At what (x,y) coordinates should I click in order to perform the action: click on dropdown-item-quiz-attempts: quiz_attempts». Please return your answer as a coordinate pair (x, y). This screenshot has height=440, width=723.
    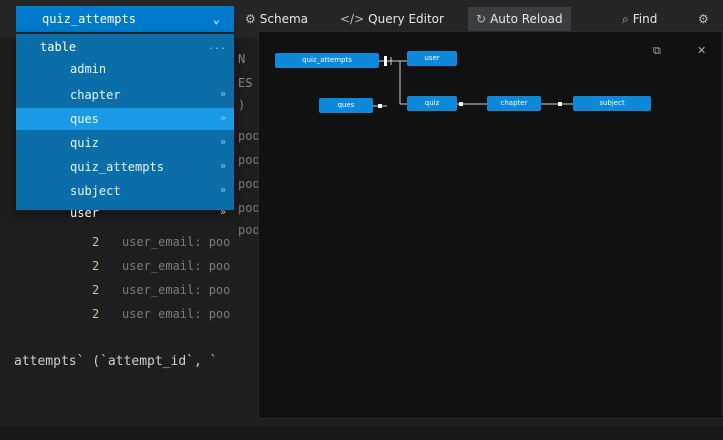
    Looking at the image, I should click on (125, 167).